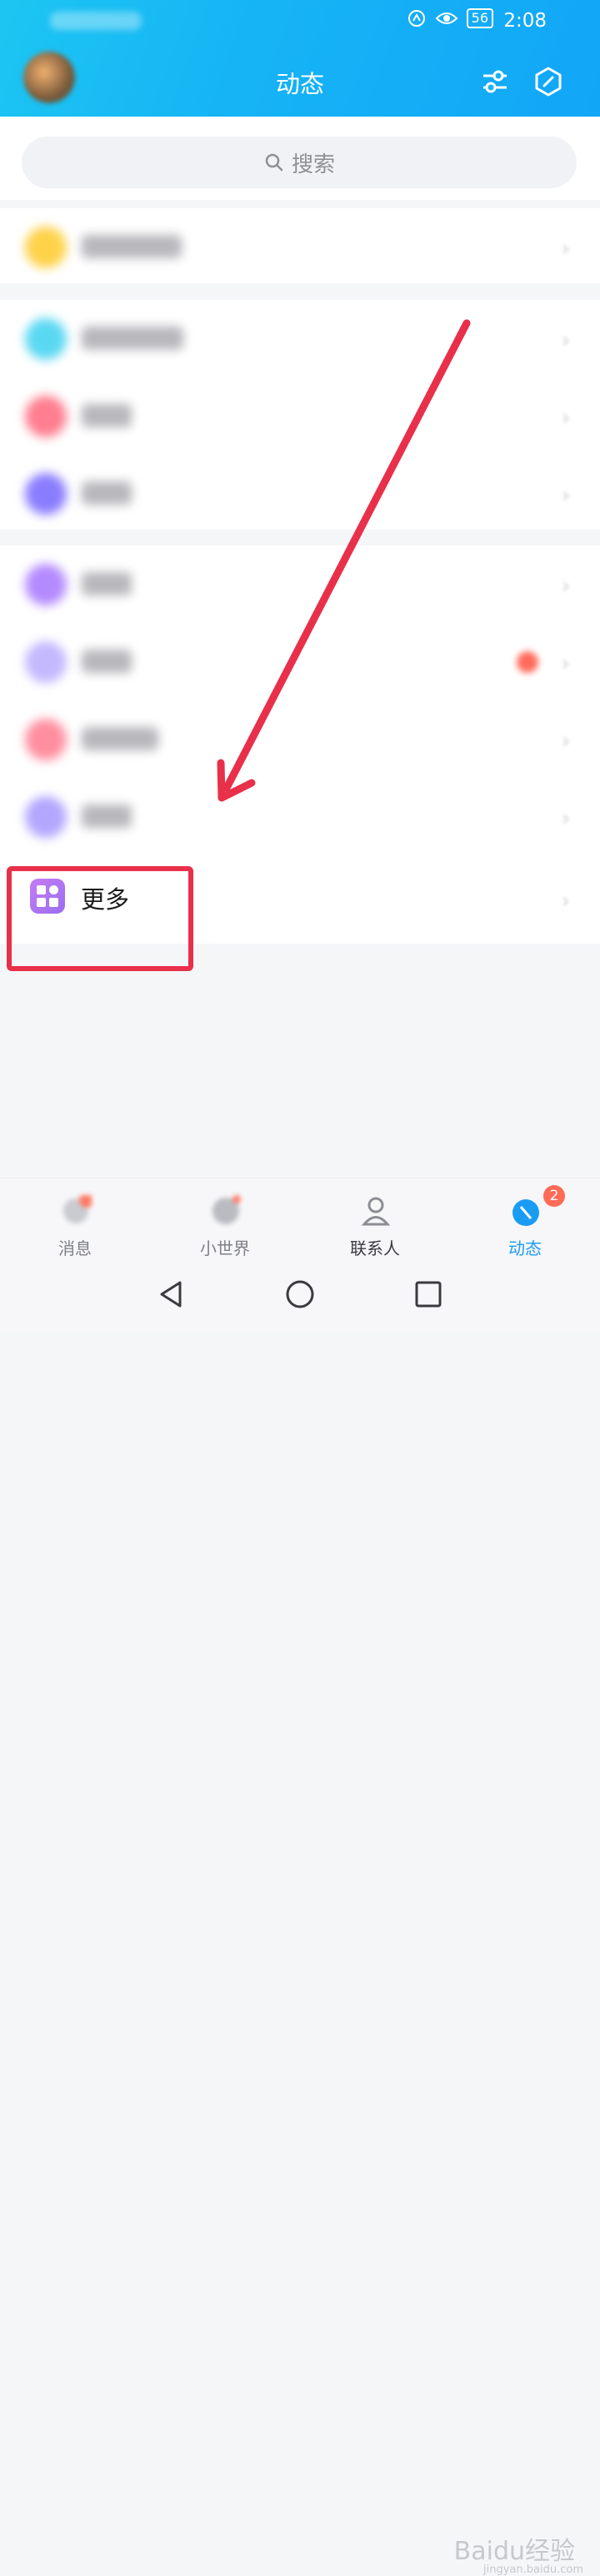  What do you see at coordinates (227, 1209) in the screenshot?
I see `planet-icon` at bounding box center [227, 1209].